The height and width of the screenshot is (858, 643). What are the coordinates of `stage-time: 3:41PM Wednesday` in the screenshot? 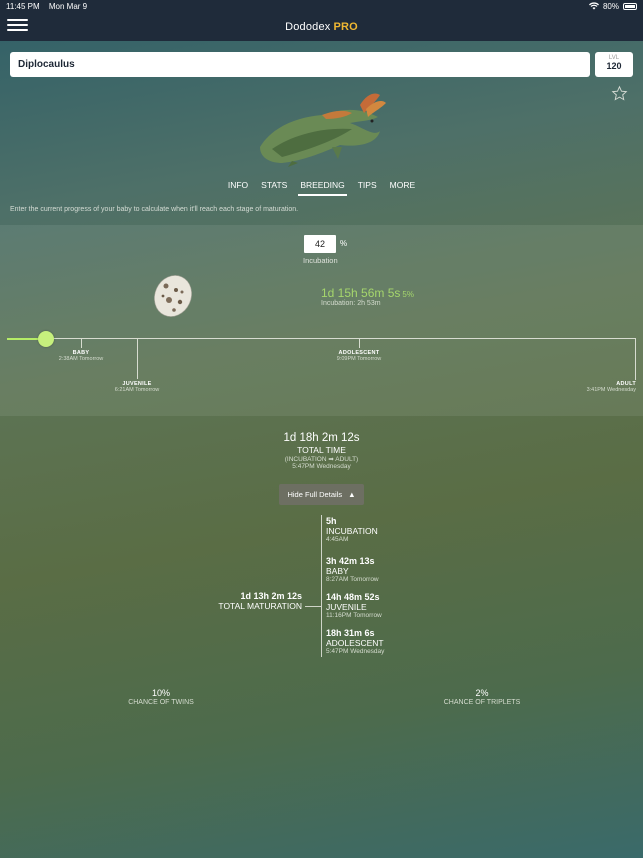 It's located at (611, 390).